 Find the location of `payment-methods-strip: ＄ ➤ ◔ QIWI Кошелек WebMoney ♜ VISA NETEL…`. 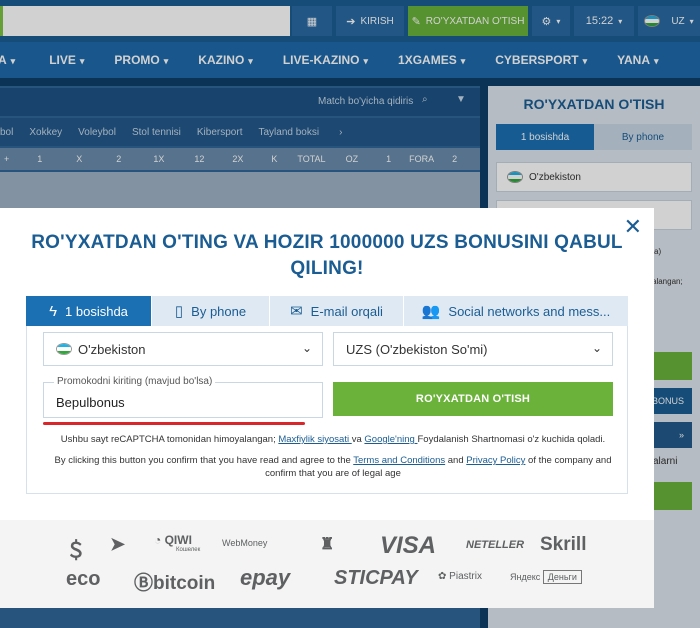

payment-methods-strip: ＄ ➤ ◔ QIWI Кошелек WebMoney ♜ VISA NETEL… is located at coordinates (327, 564).